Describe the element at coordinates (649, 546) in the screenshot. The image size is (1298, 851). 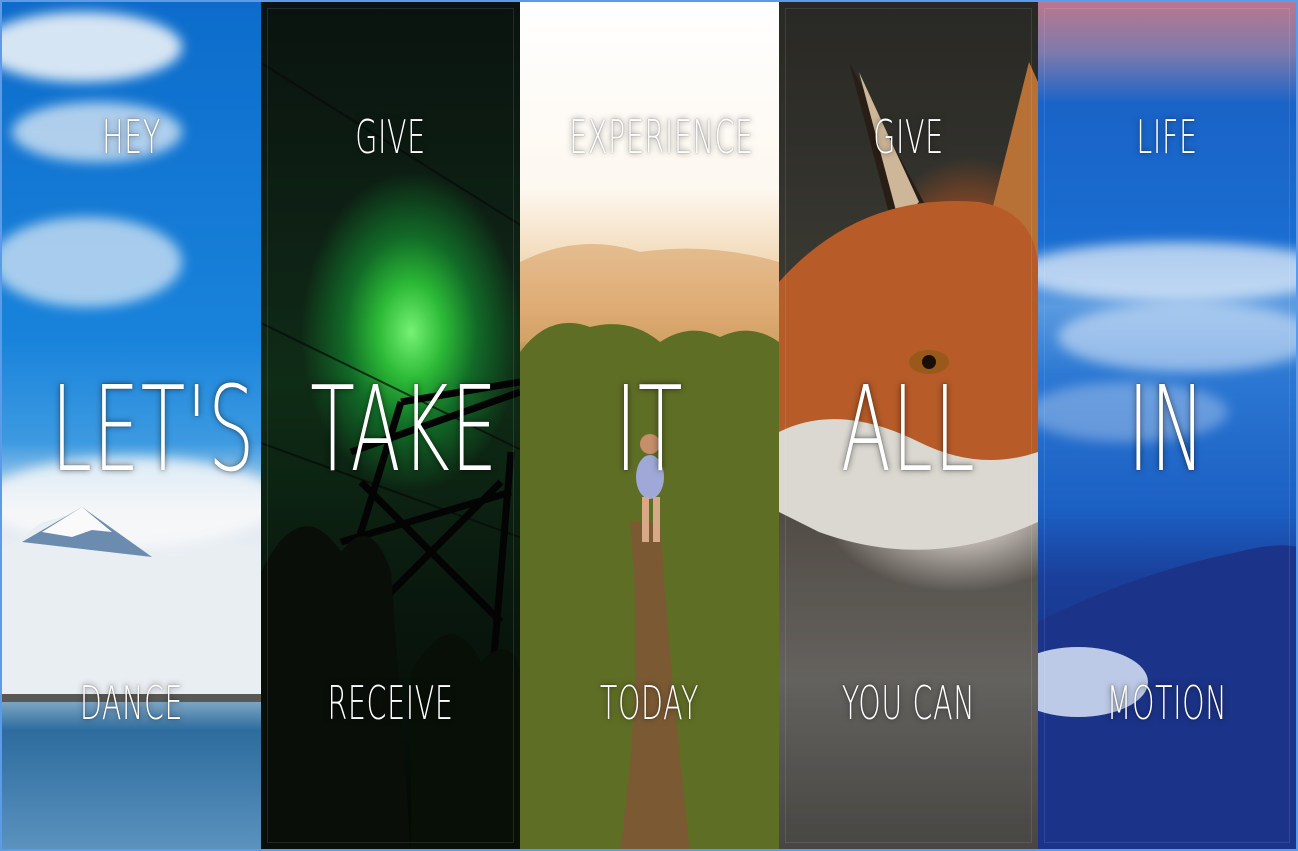
I see `ridge-trail-illustration` at that location.